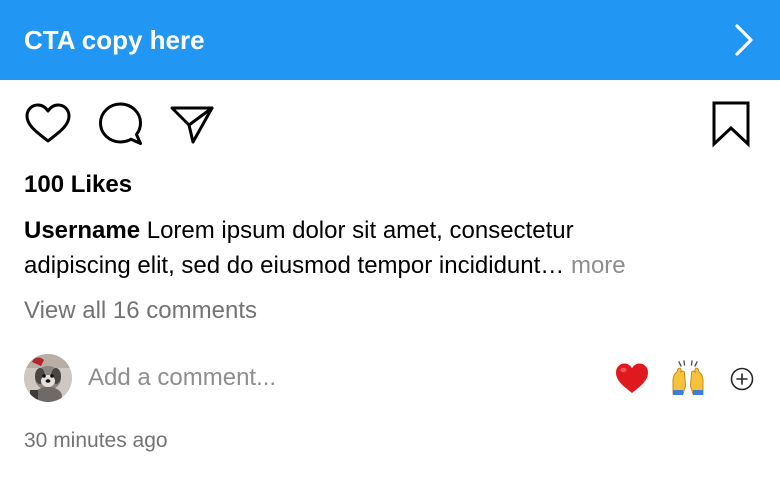 The width and height of the screenshot is (780, 504). Describe the element at coordinates (192, 124) in the screenshot. I see `share-icon` at that location.